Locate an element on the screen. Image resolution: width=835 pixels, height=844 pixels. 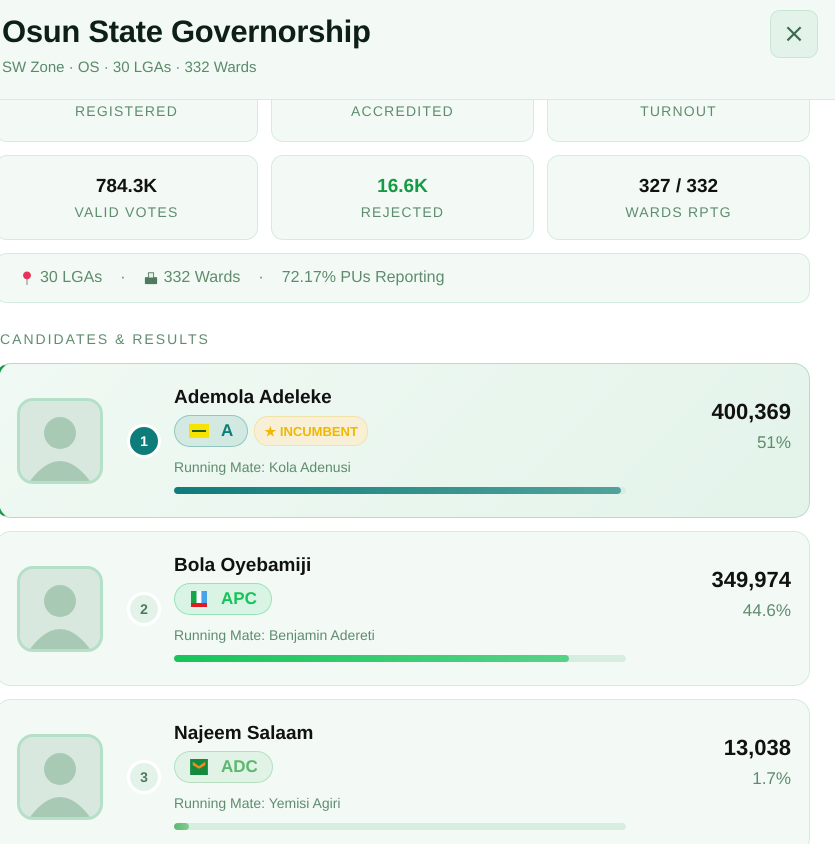
ballot-box-icon is located at coordinates (151, 278).